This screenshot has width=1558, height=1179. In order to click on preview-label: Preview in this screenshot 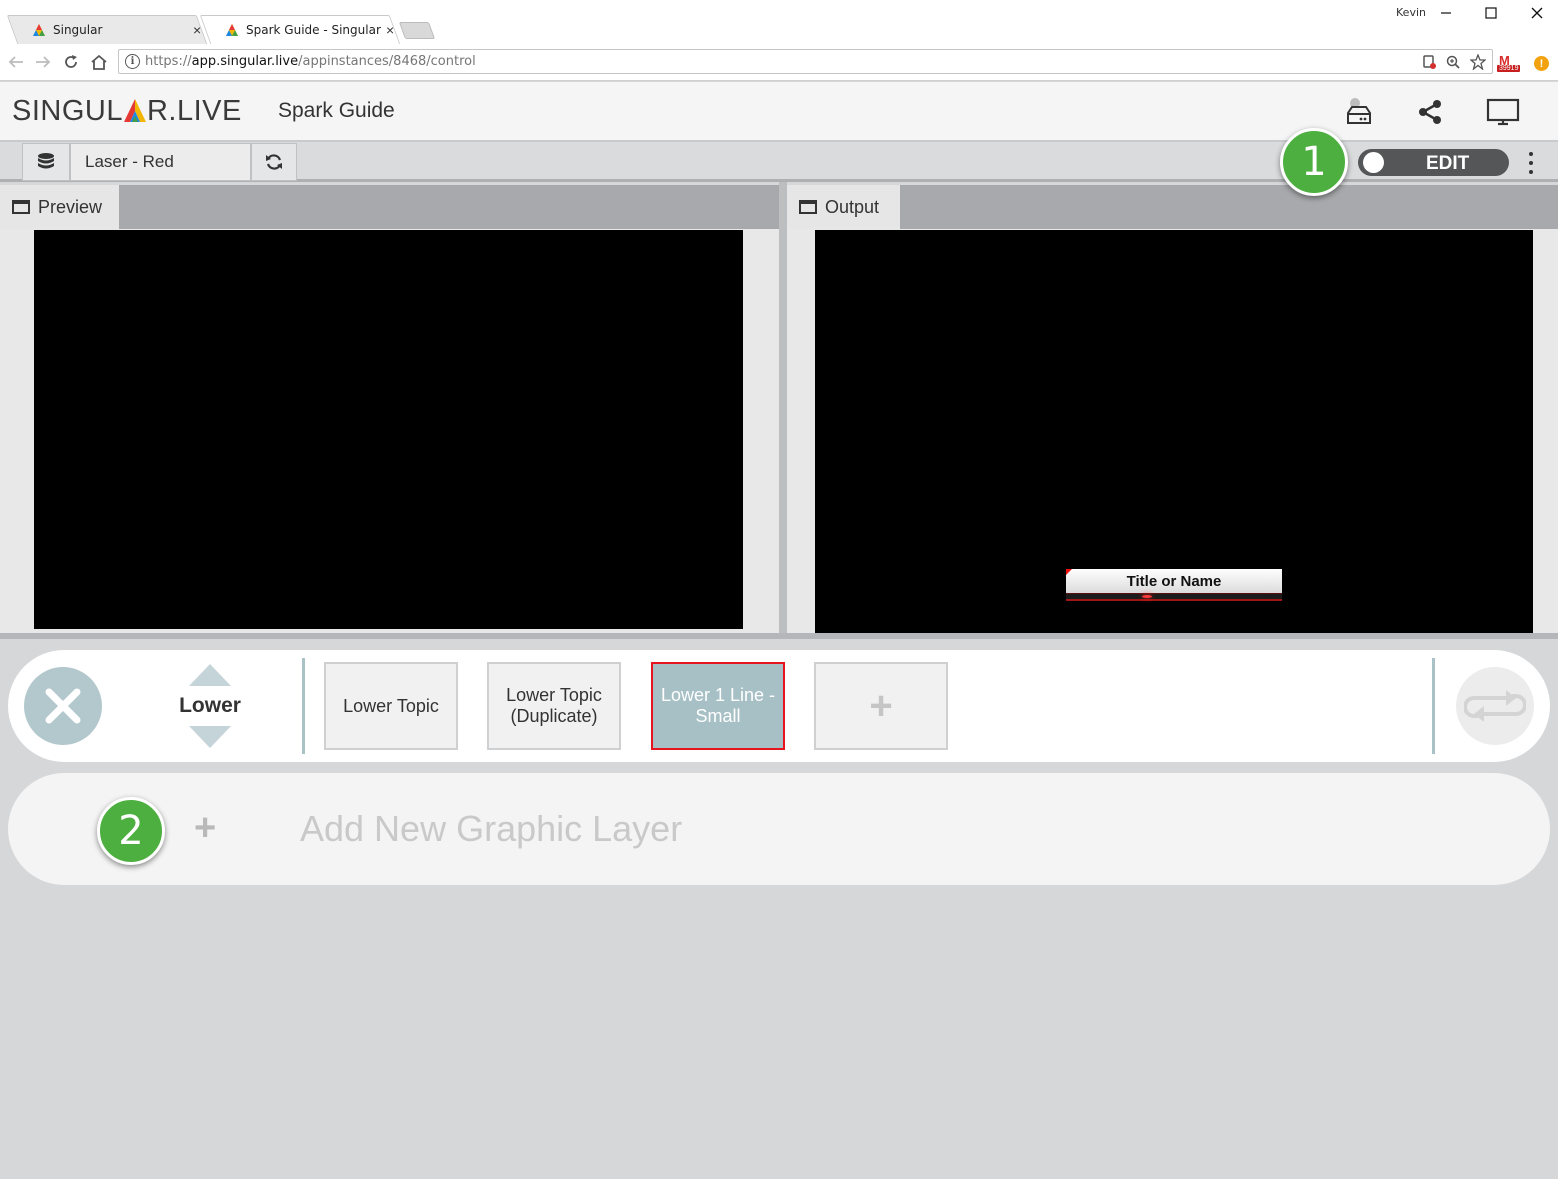, I will do `click(70, 206)`.